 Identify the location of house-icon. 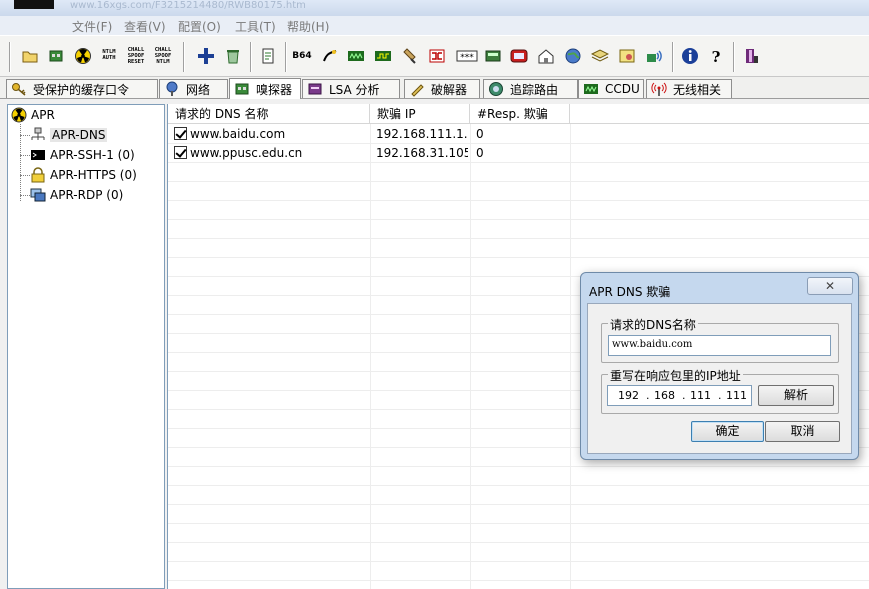
(546, 56).